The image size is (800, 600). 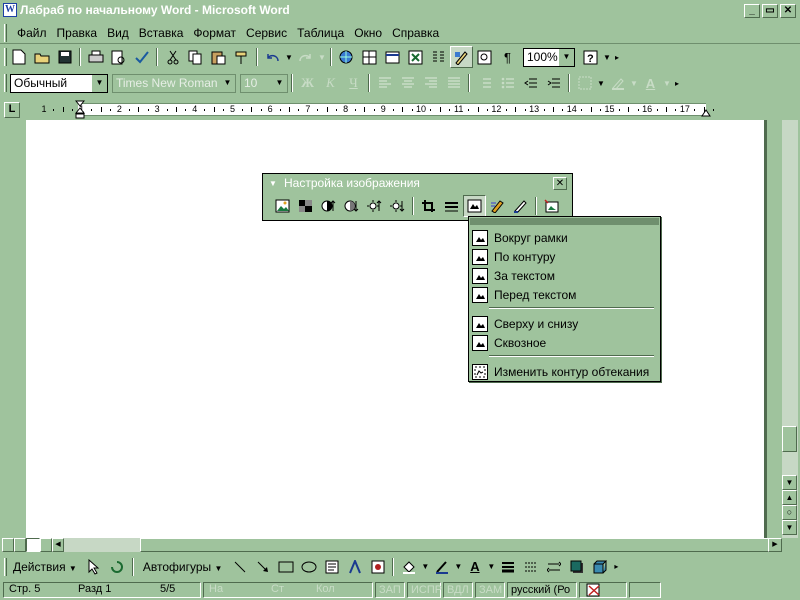 I want to click on font-select: Times New Roman ▼, so click(x=174, y=83).